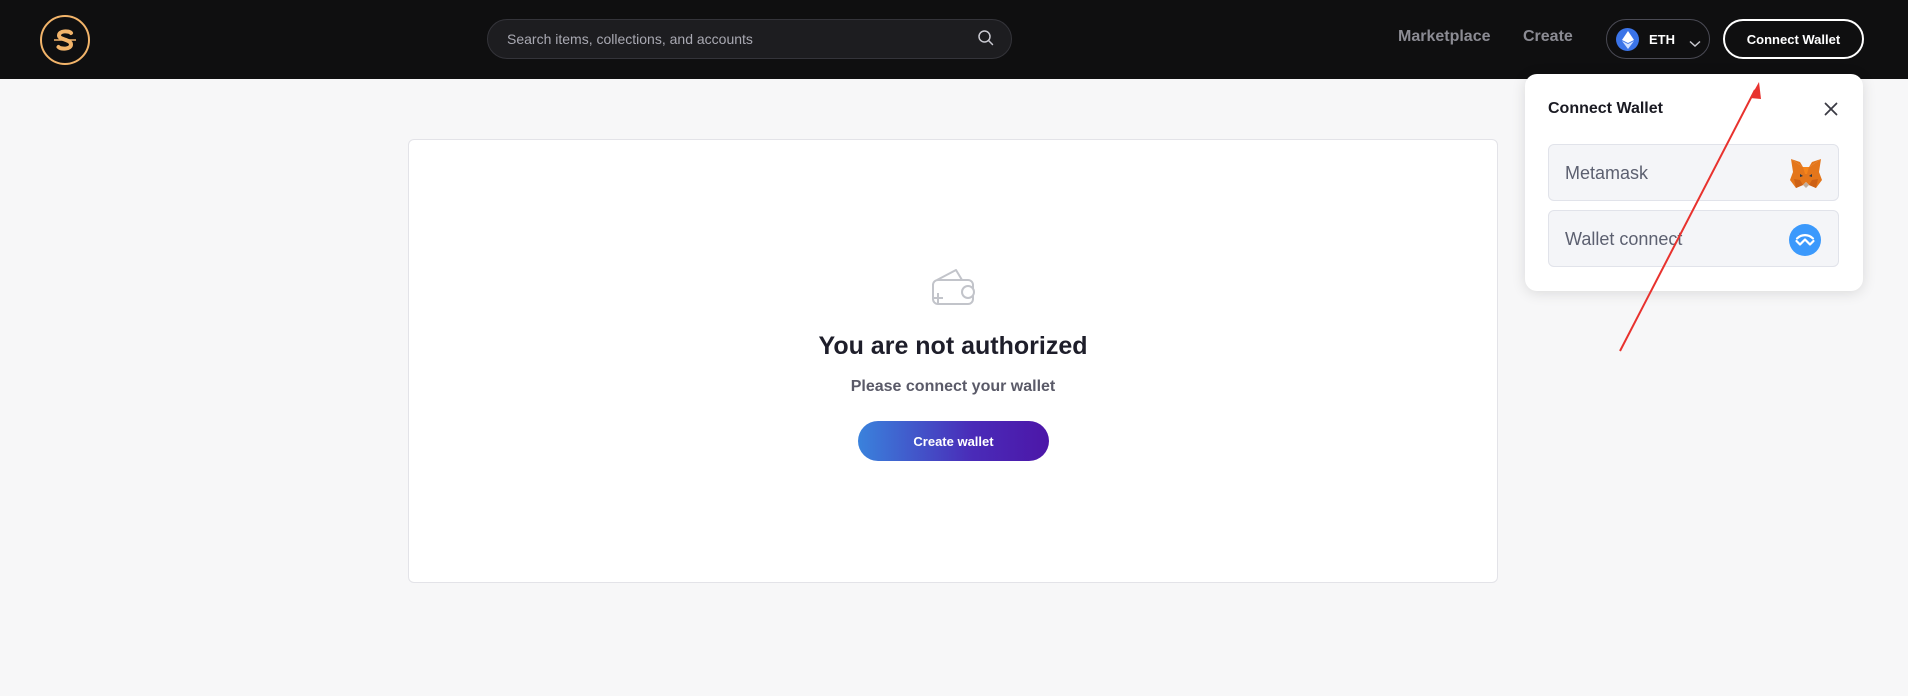 This screenshot has width=1908, height=696. What do you see at coordinates (953, 346) in the screenshot?
I see `page-title: You are not authorized` at bounding box center [953, 346].